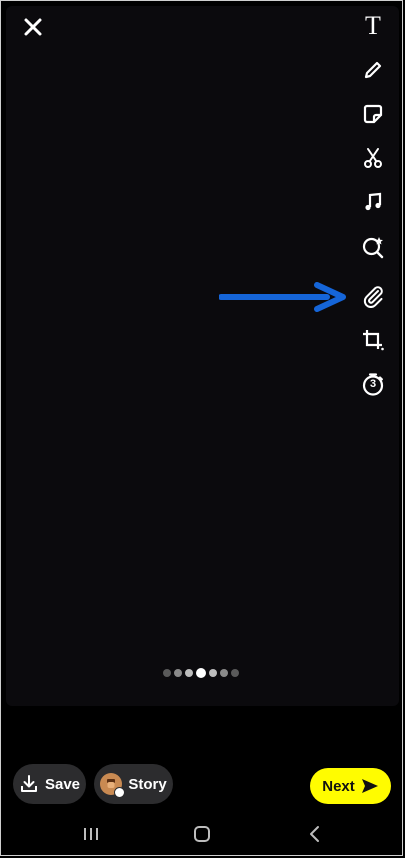  I want to click on text-icon: T, so click(373, 25).